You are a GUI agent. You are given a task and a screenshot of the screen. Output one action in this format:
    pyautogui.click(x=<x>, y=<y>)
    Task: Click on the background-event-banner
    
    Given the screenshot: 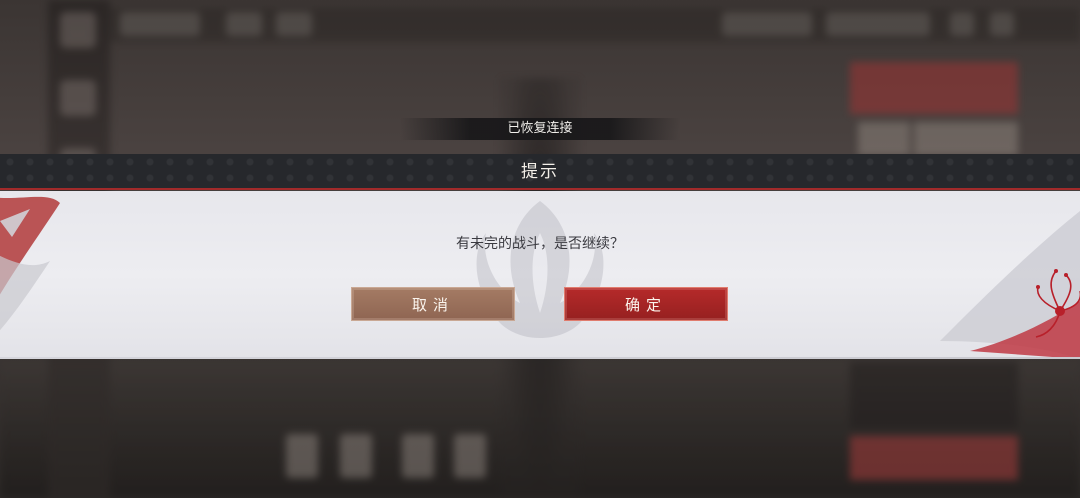 What is the action you would take?
    pyautogui.click(x=934, y=88)
    